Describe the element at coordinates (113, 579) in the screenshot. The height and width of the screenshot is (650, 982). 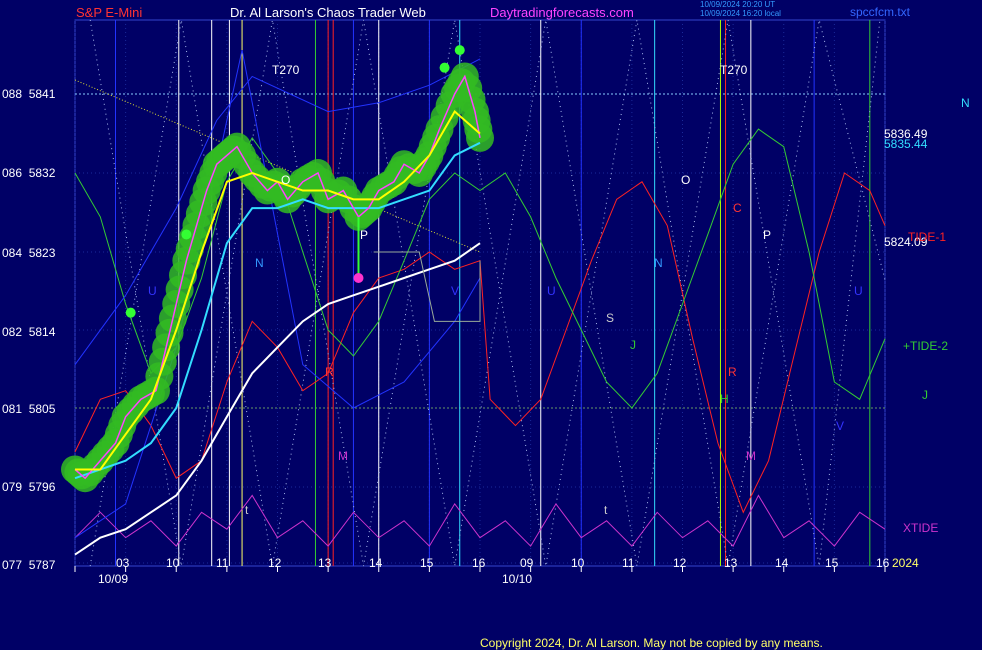
I see `date-label: 10/09` at that location.